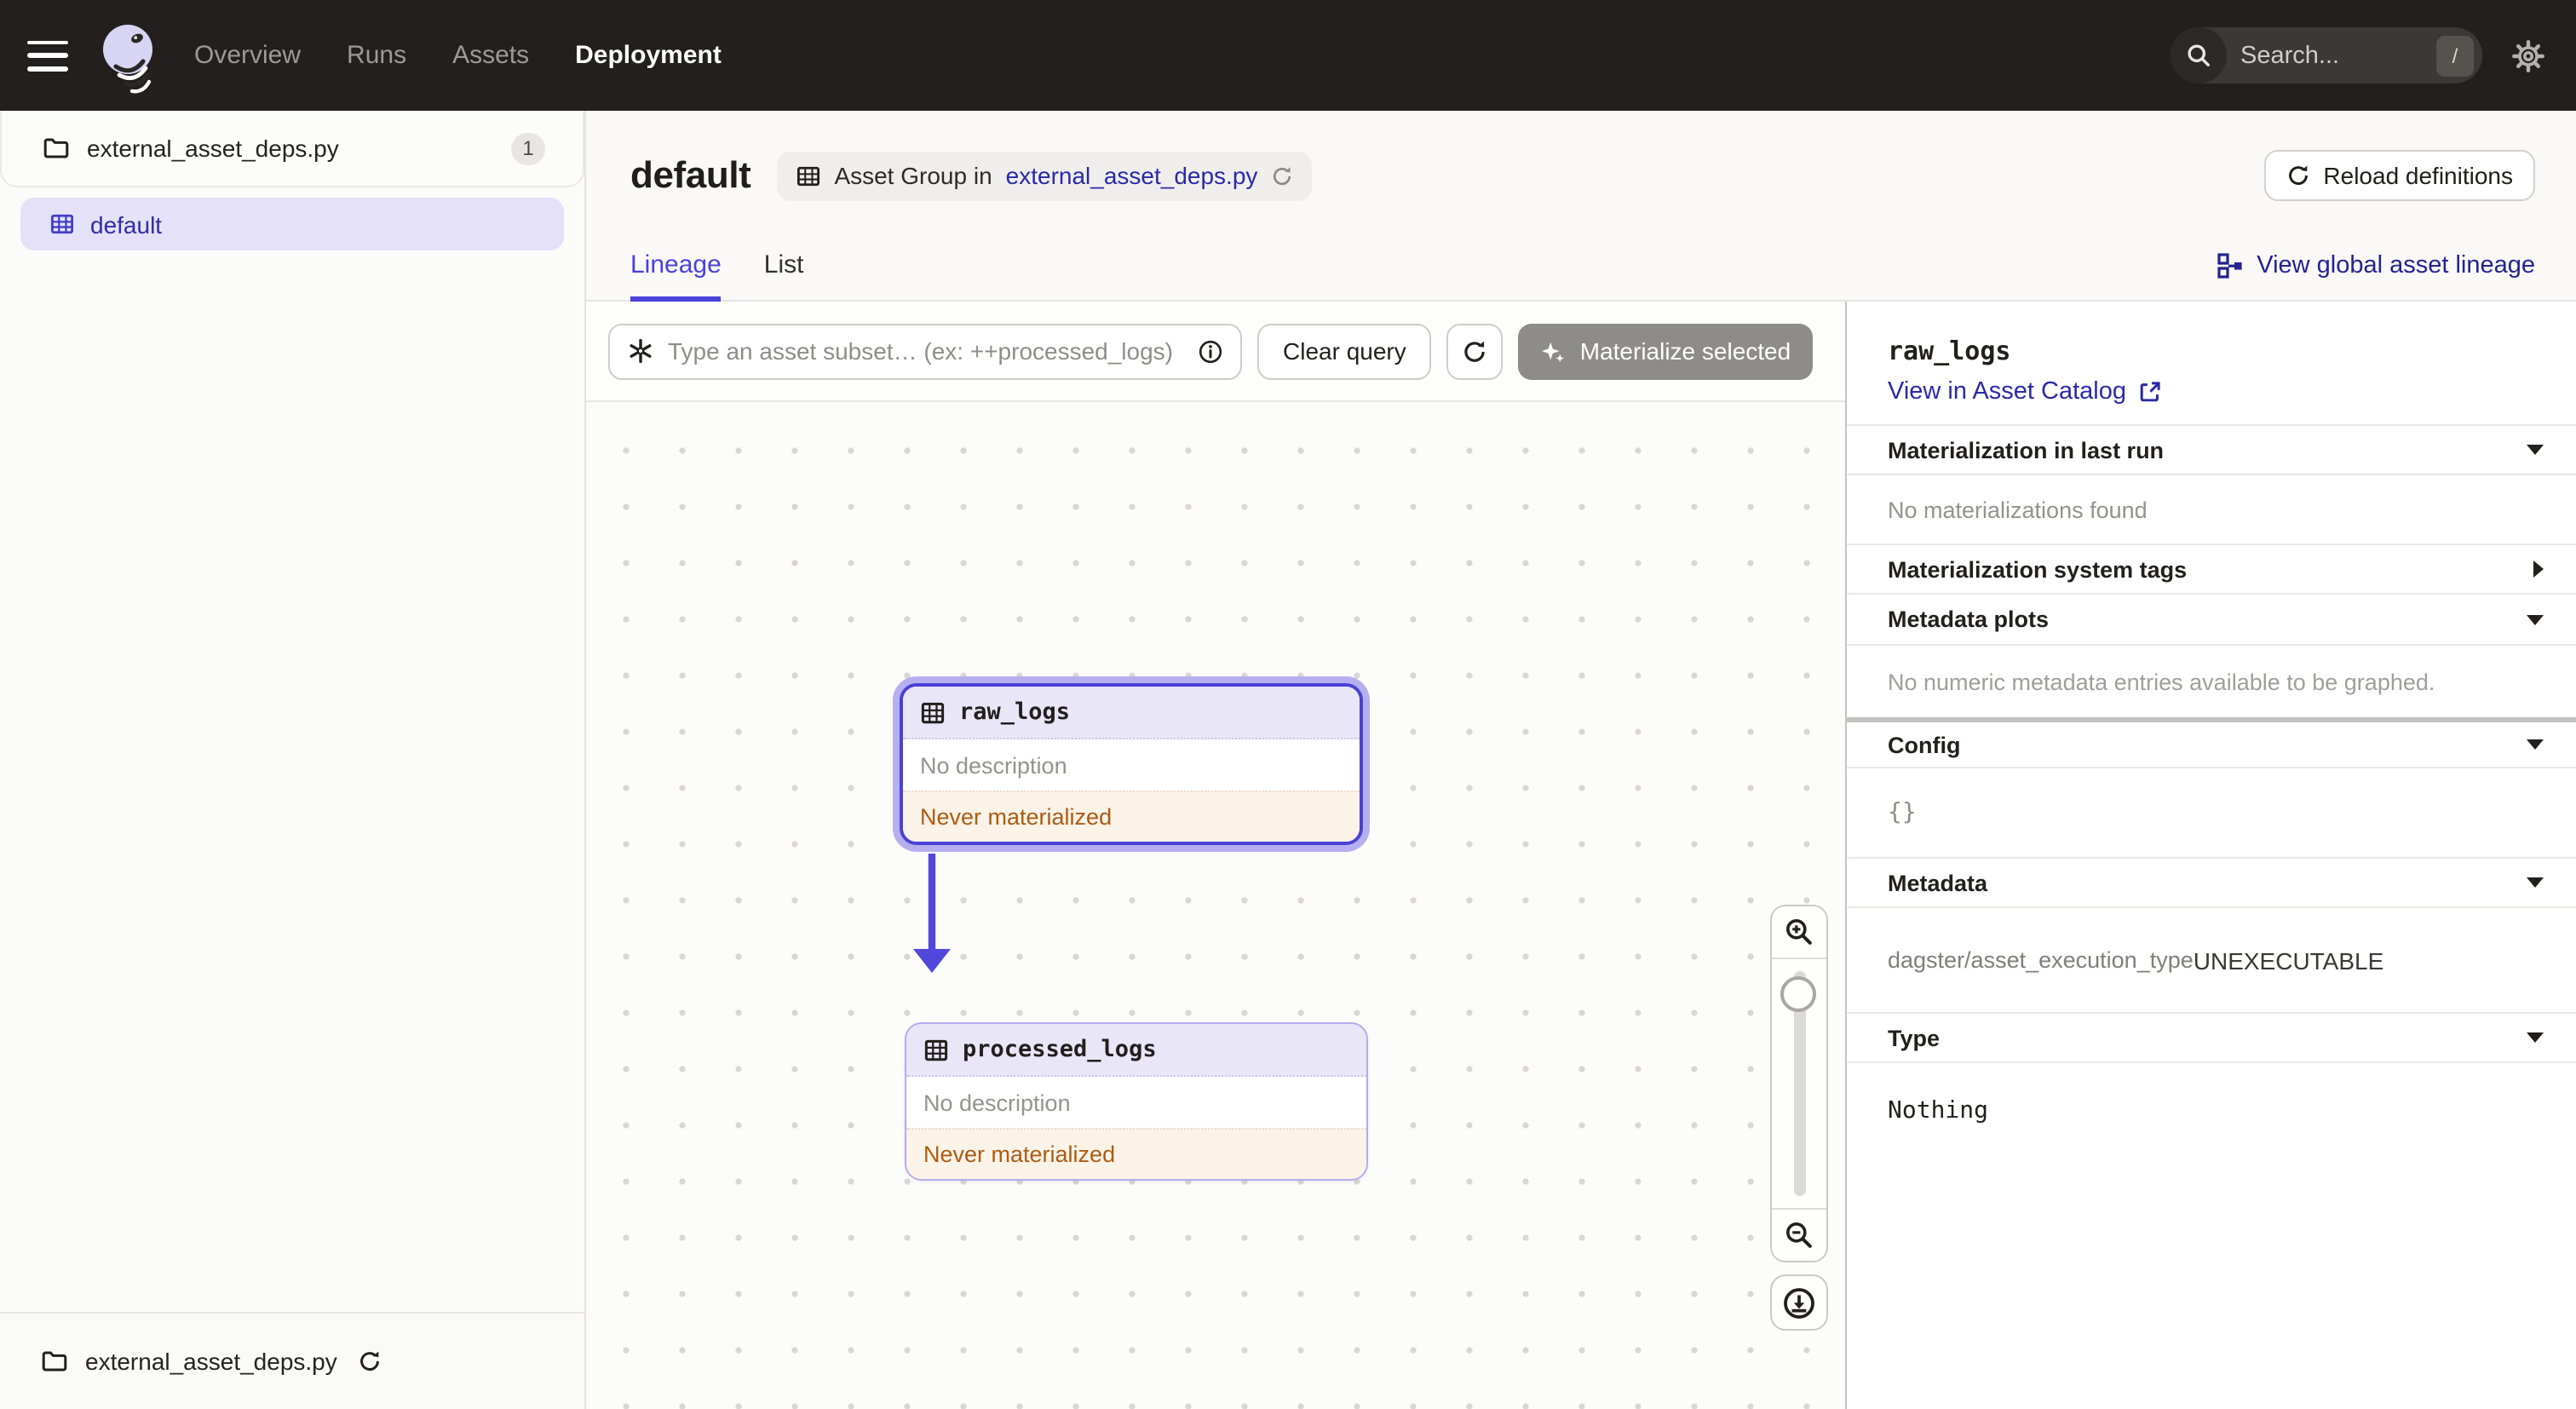  I want to click on reload-tag-icon, so click(1282, 175).